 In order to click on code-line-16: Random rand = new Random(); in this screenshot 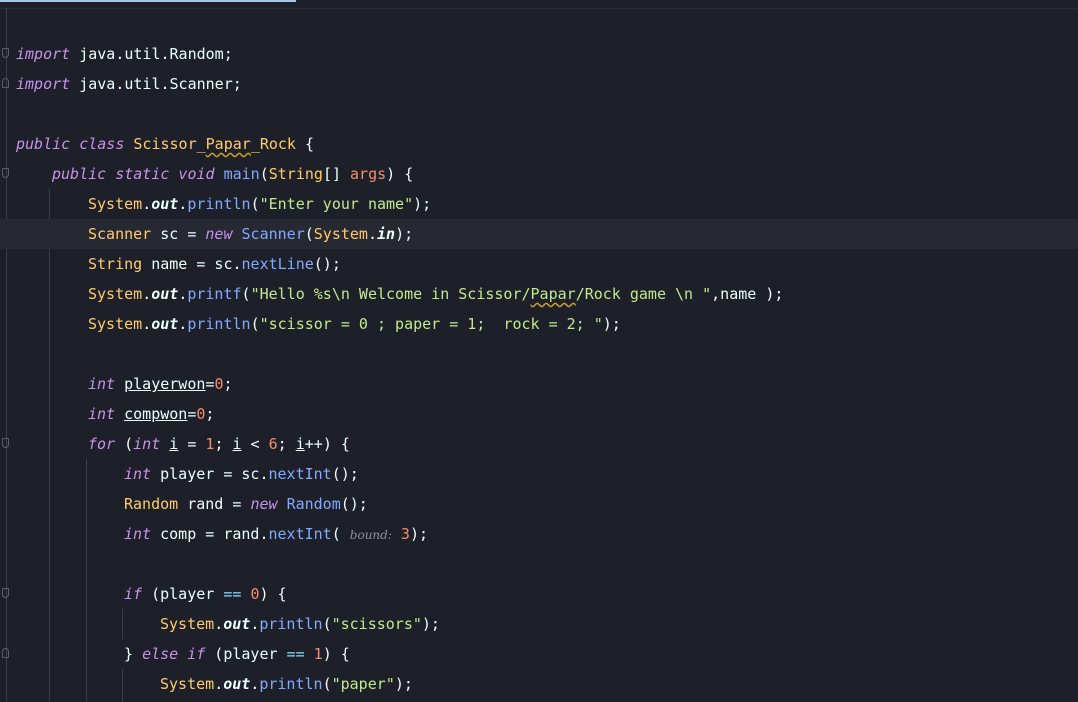, I will do `click(539, 504)`.